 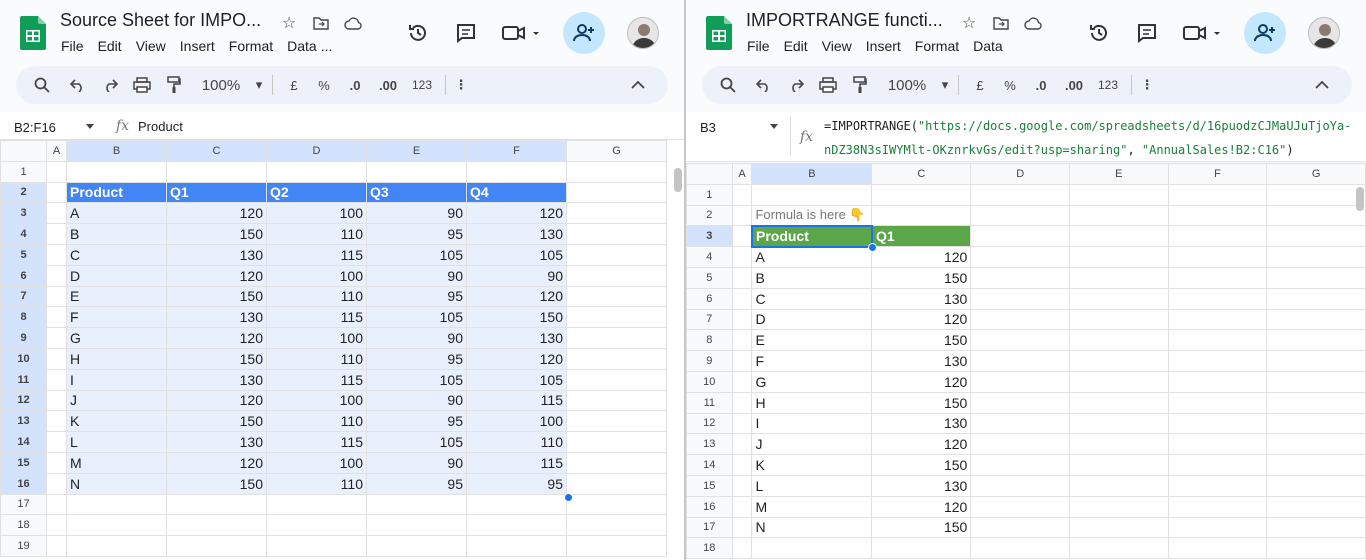 I want to click on row-header: 17, so click(x=709, y=527).